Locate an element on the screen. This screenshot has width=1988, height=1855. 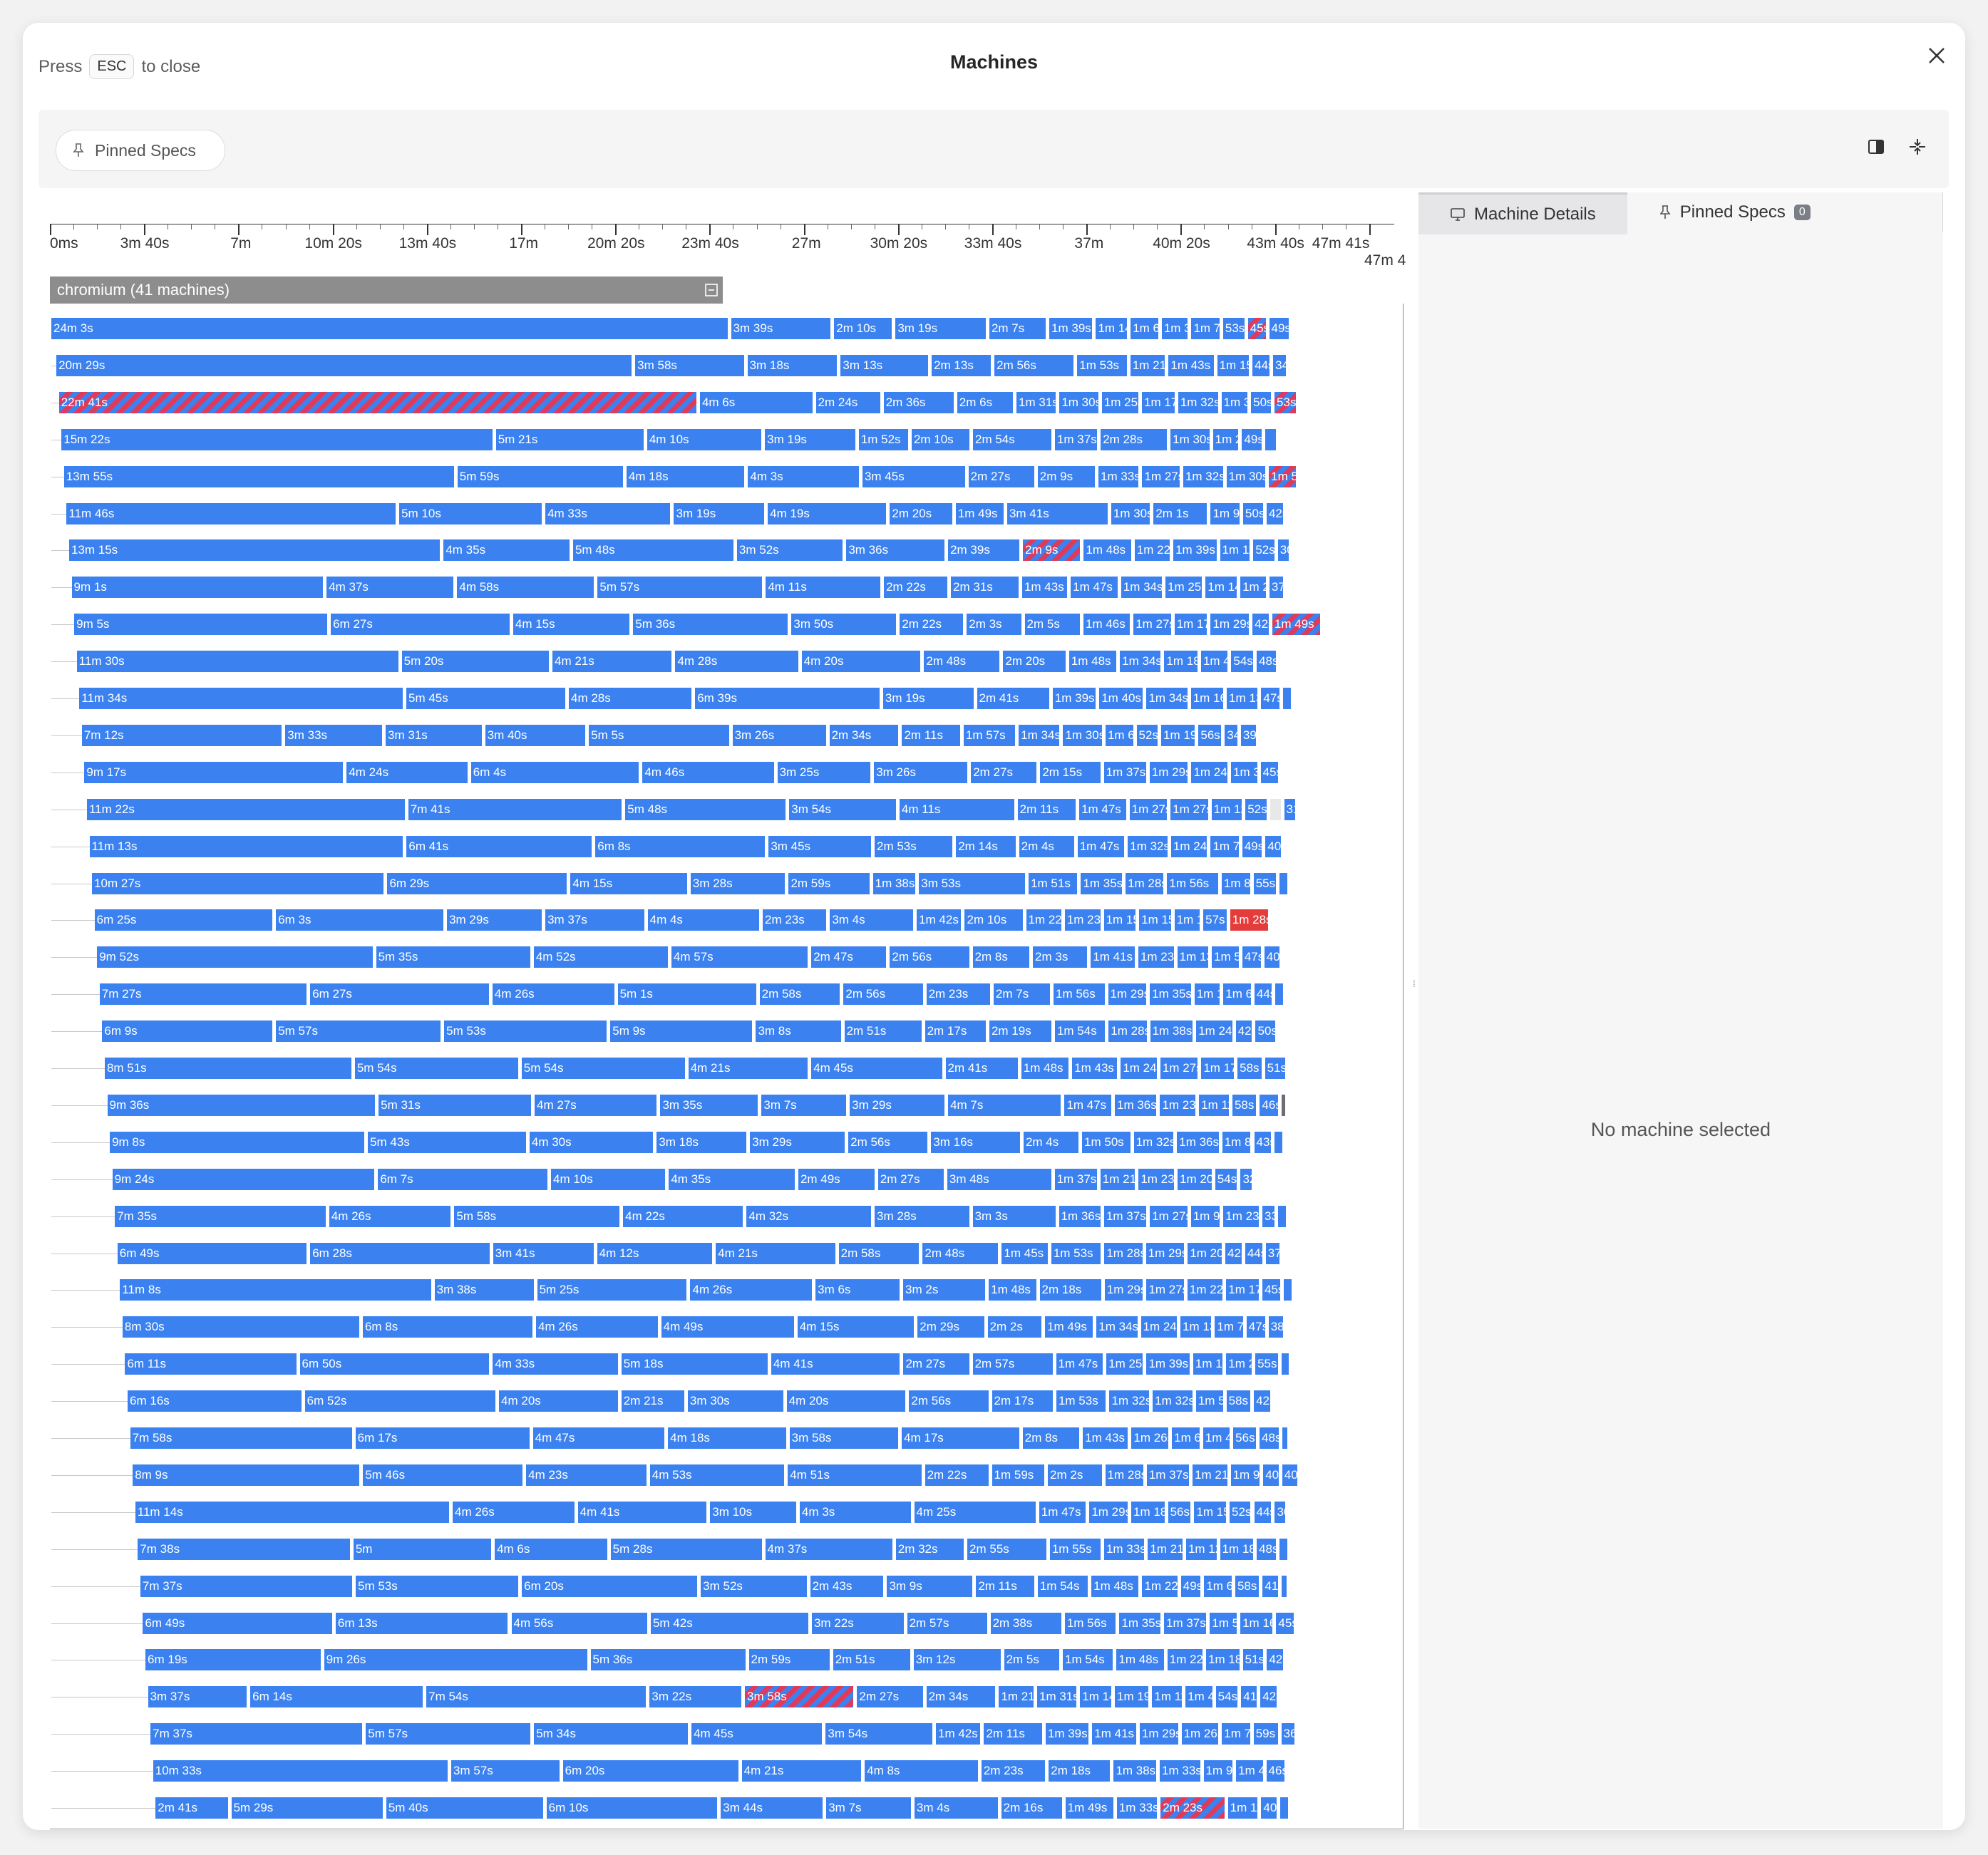
spec-bar: 3m 52s is located at coordinates (789, 551).